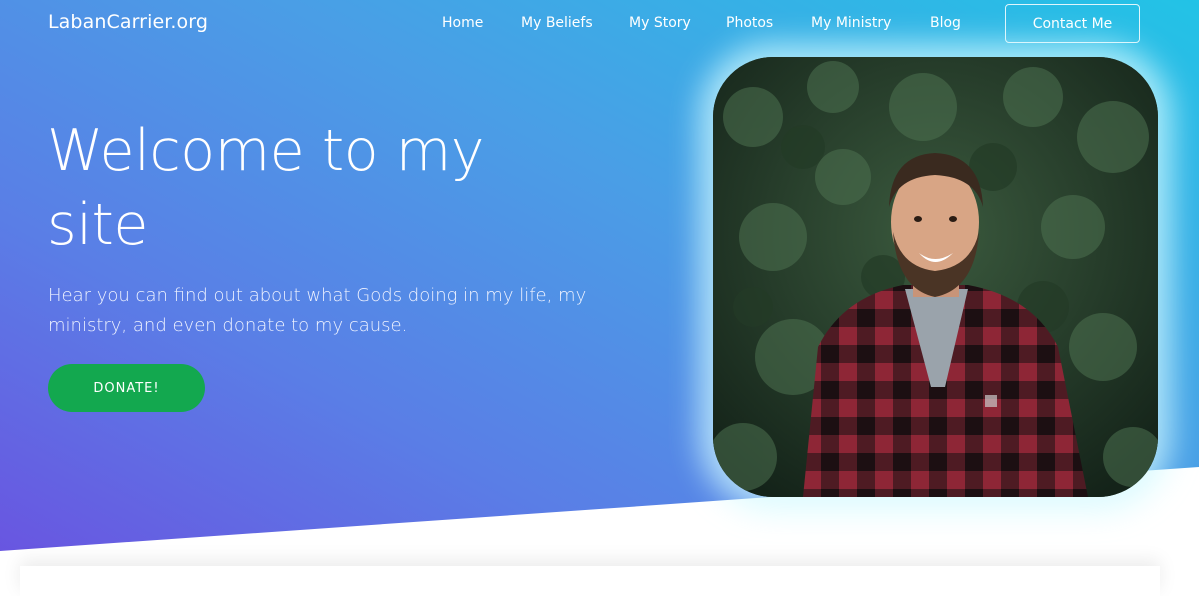  What do you see at coordinates (557, 23) in the screenshot?
I see `nav-my-beliefs: My Beliefs` at bounding box center [557, 23].